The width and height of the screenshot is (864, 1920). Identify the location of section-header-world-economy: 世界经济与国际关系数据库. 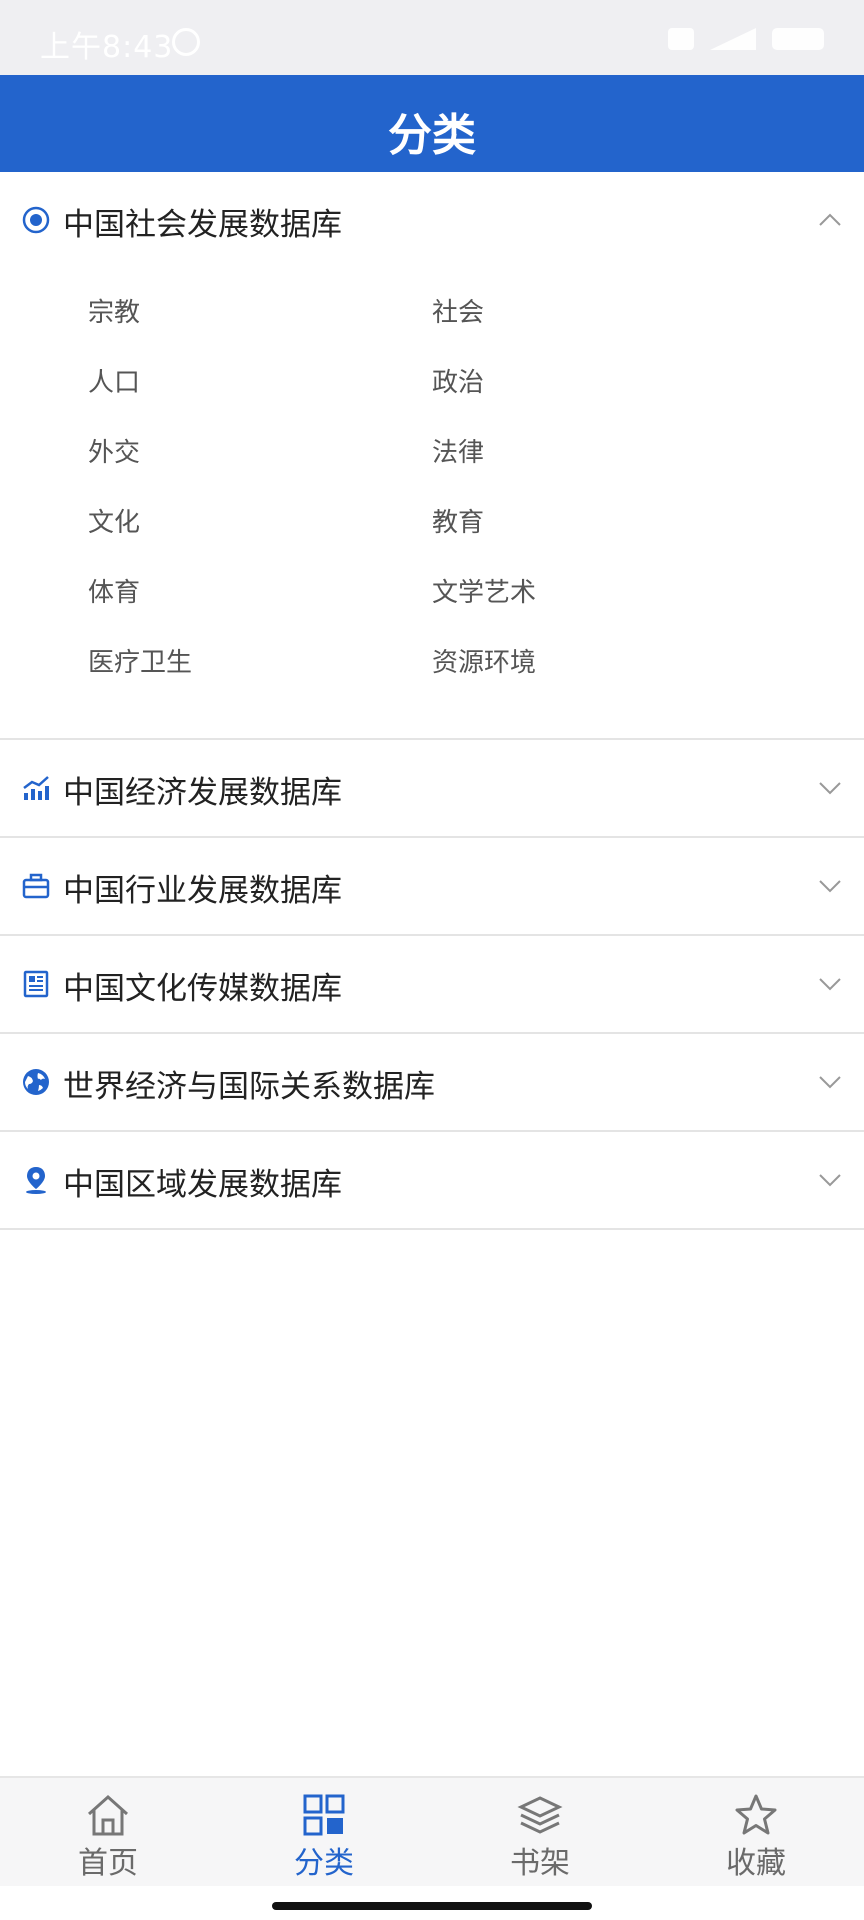
(432, 1082).